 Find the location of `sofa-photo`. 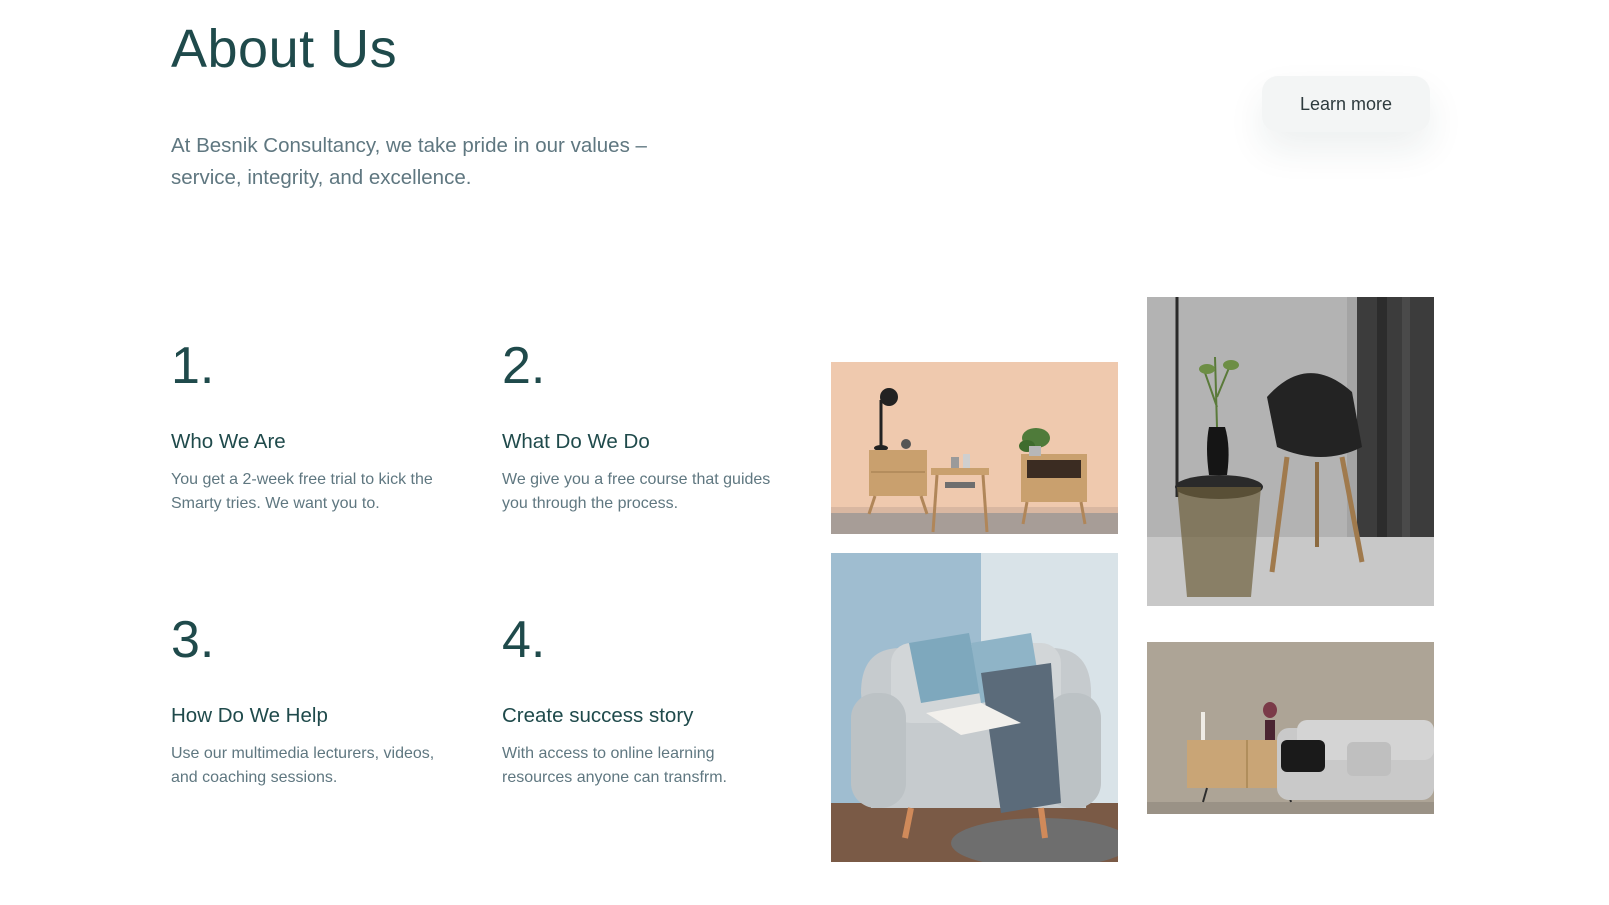

sofa-photo is located at coordinates (1290, 728).